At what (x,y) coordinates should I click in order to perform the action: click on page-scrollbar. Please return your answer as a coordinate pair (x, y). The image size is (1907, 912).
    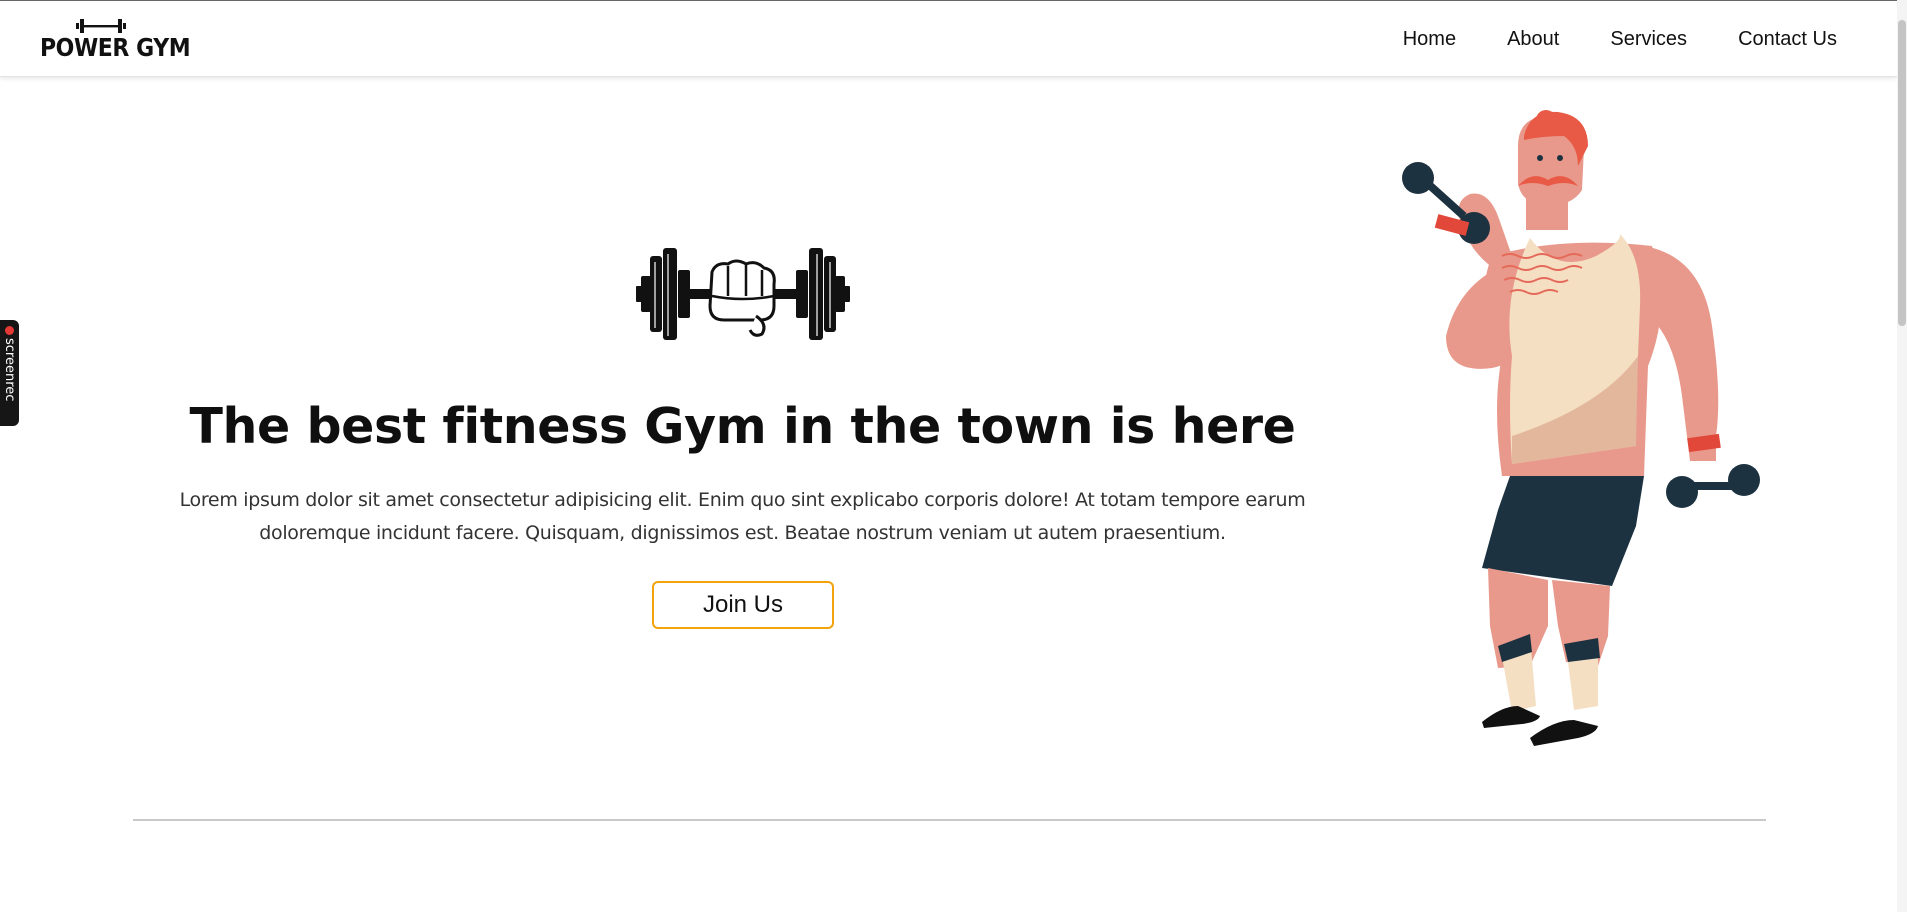
    Looking at the image, I should click on (1902, 456).